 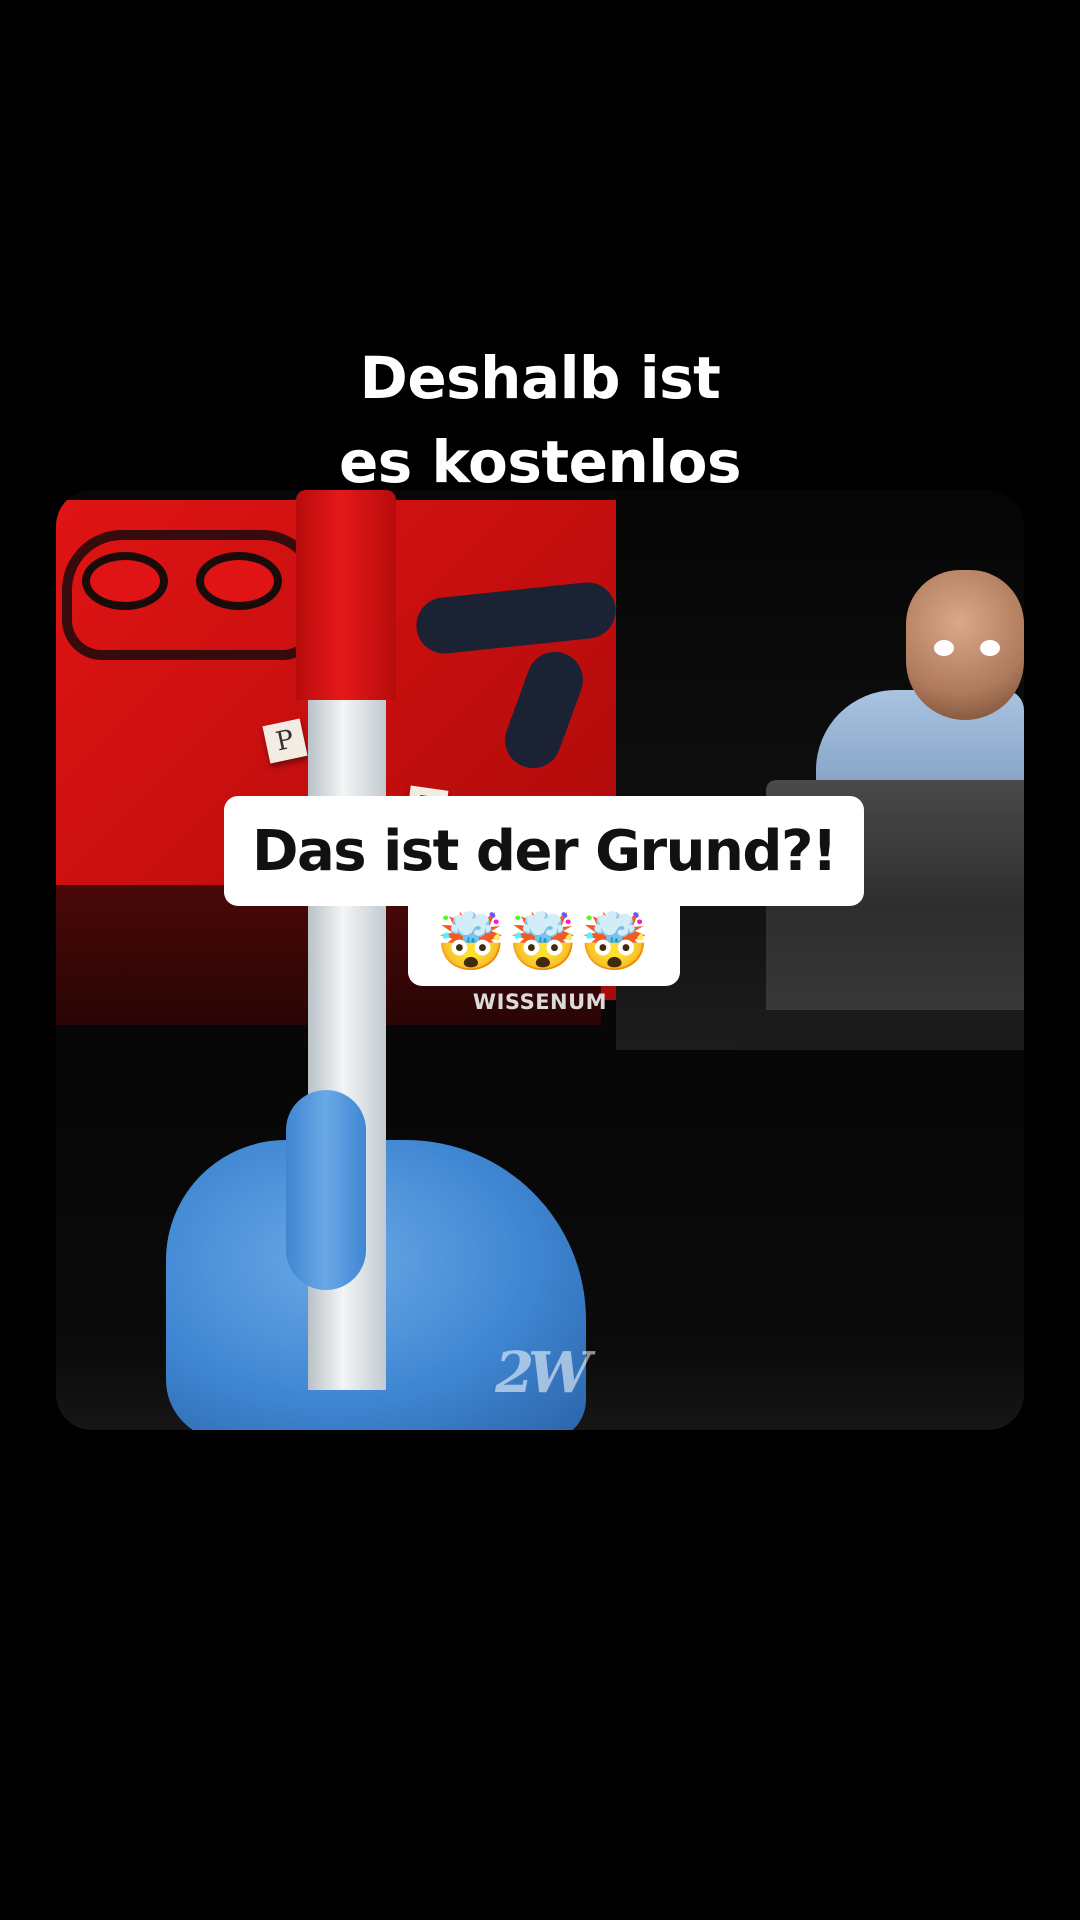 What do you see at coordinates (880, 1030) in the screenshot?
I see `laptop-base-graphic` at bounding box center [880, 1030].